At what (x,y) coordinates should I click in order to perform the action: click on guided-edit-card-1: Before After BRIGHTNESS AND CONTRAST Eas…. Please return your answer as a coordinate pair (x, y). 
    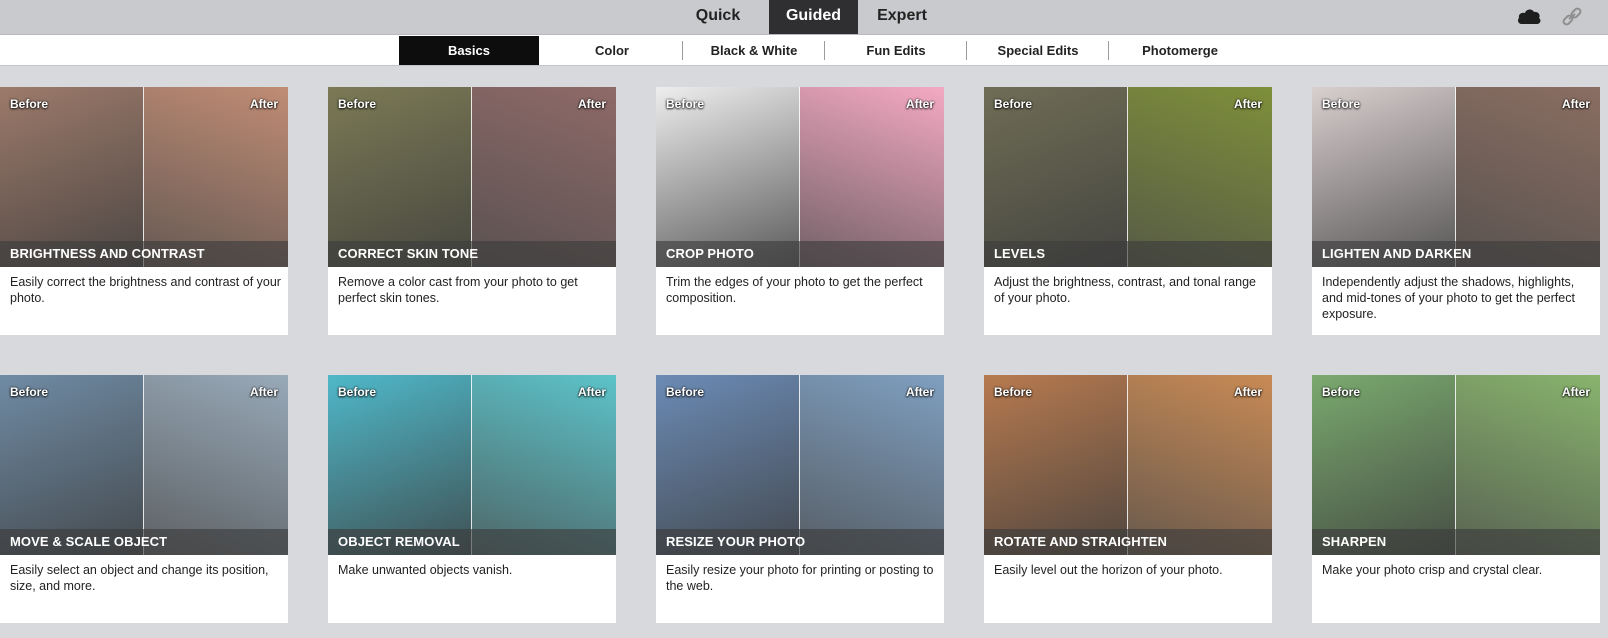
    Looking at the image, I should click on (144, 211).